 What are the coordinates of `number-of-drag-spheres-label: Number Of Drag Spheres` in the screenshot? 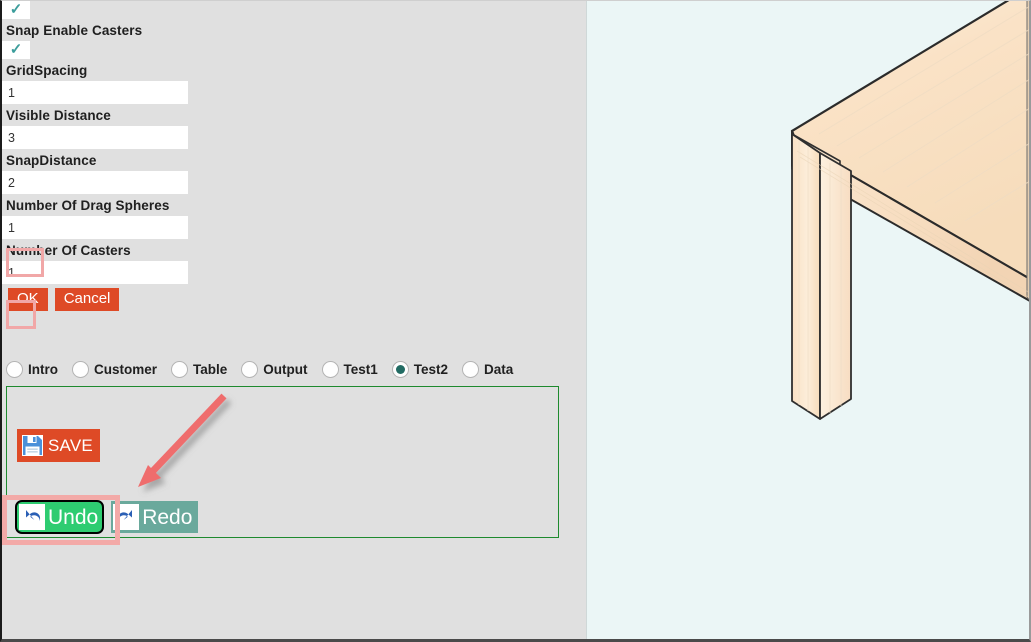 It's located at (88, 205).